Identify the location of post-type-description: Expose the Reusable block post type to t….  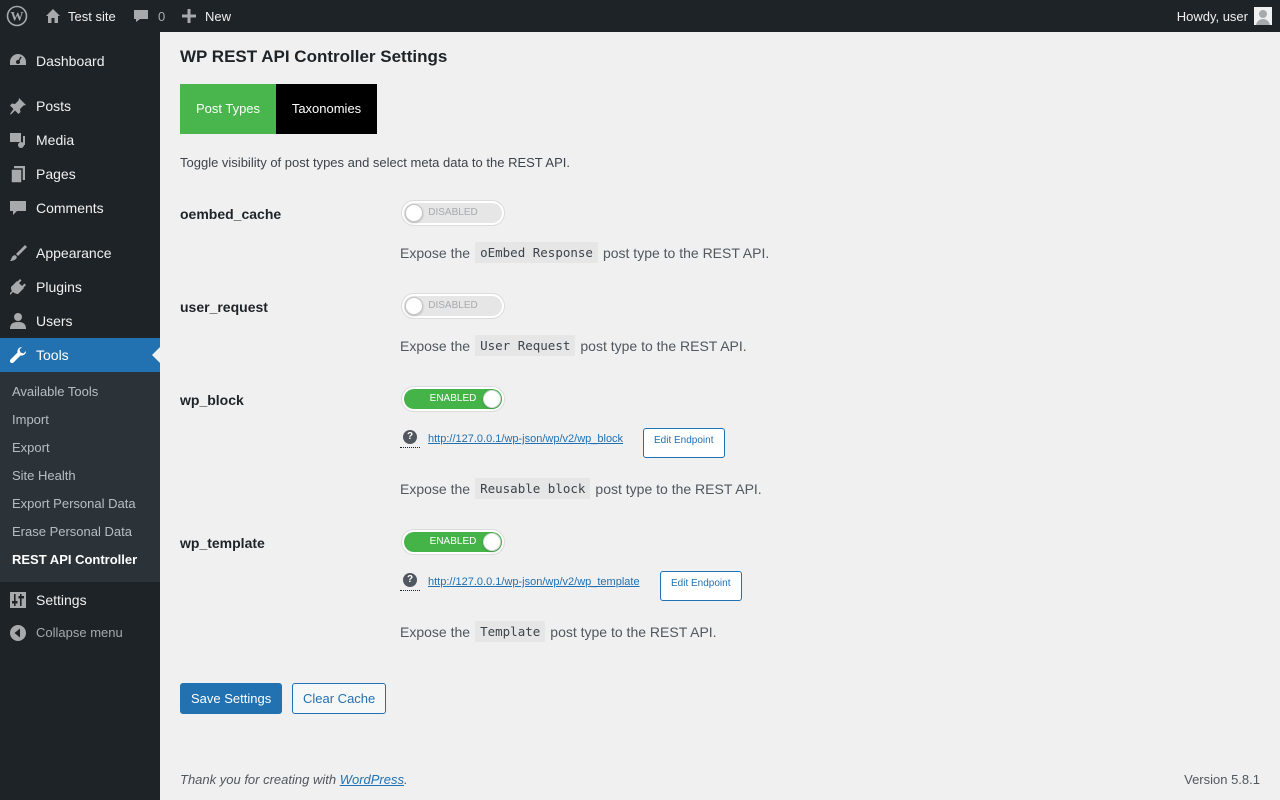
(581, 488).